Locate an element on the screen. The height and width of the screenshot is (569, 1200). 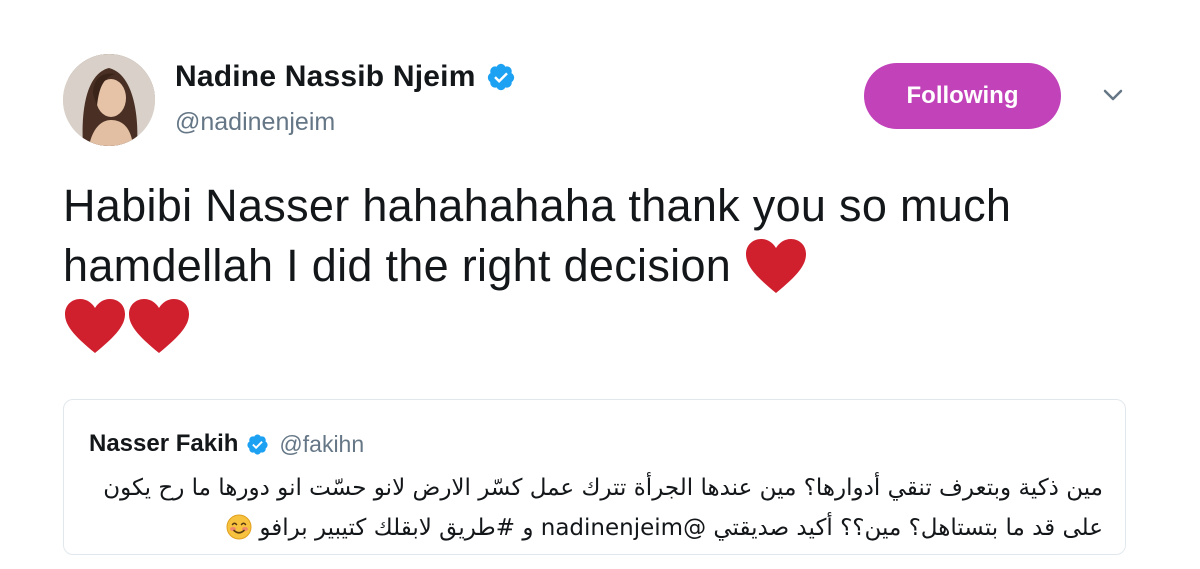
author-handle: @nadinenjeim is located at coordinates (255, 122).